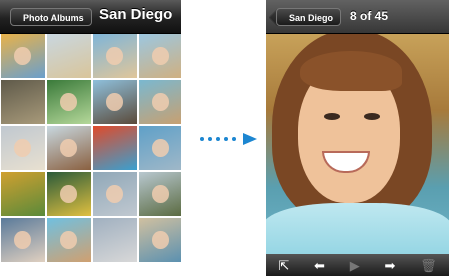 The width and height of the screenshot is (449, 276). I want to click on arrow-right-icon: ➡, so click(389, 265).